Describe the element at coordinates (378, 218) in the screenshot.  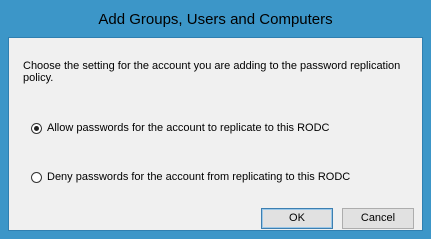
I see `cancel-button: Cancel` at that location.